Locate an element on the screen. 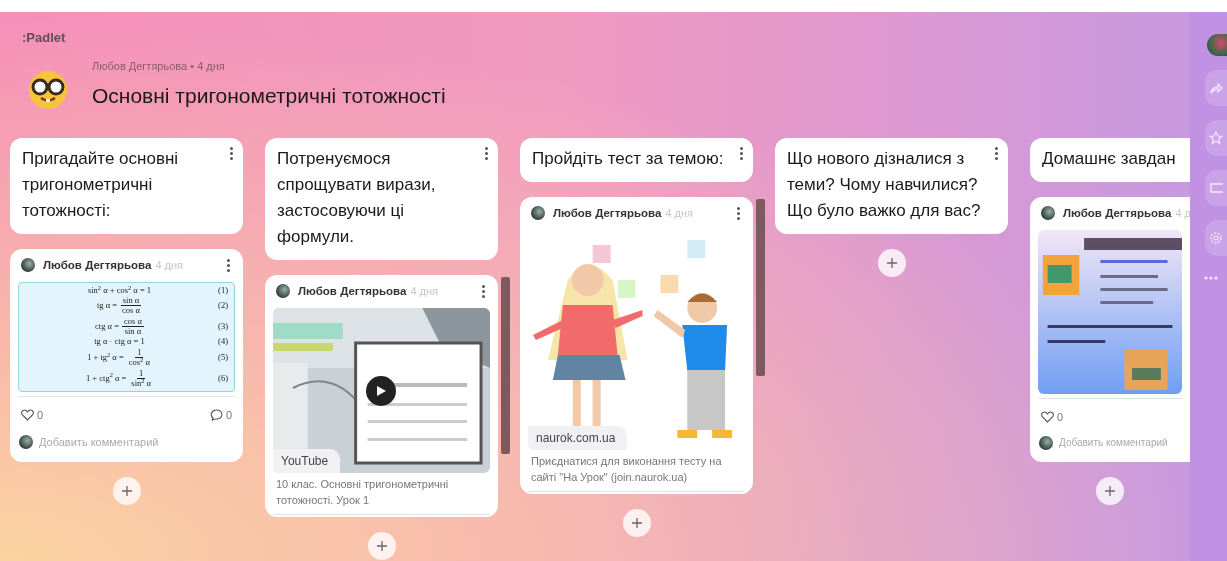  column-title: Пройдіть тест за темою: is located at coordinates (628, 158).